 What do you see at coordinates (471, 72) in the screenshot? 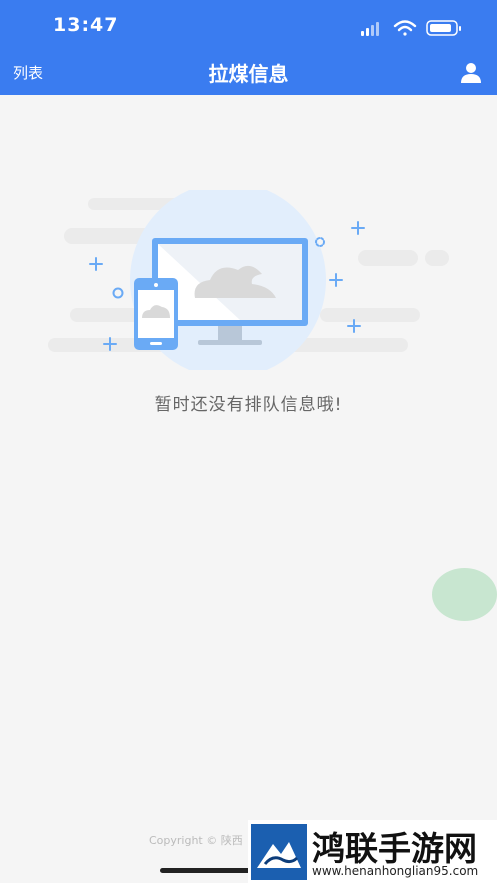
I see `user-icon` at bounding box center [471, 72].